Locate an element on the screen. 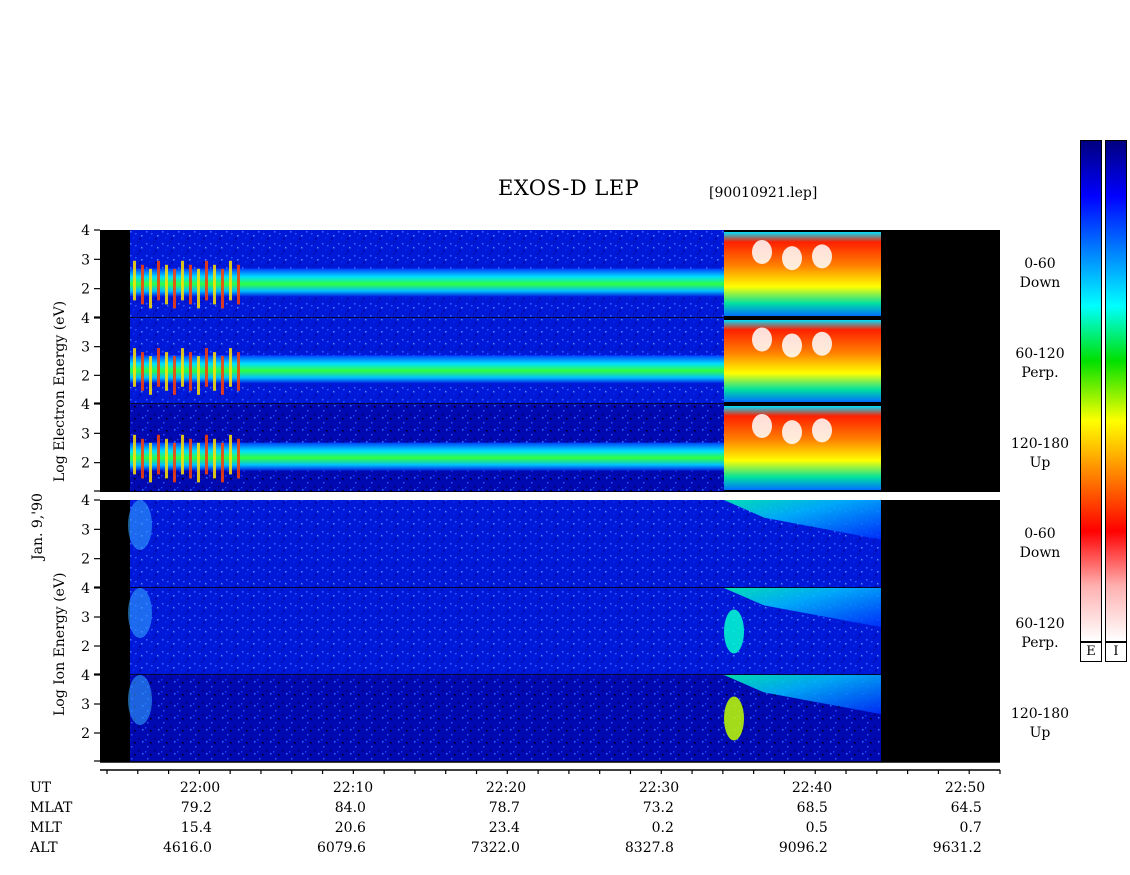 The width and height of the screenshot is (1130, 875). row-label-ut: UT is located at coordinates (41, 788).